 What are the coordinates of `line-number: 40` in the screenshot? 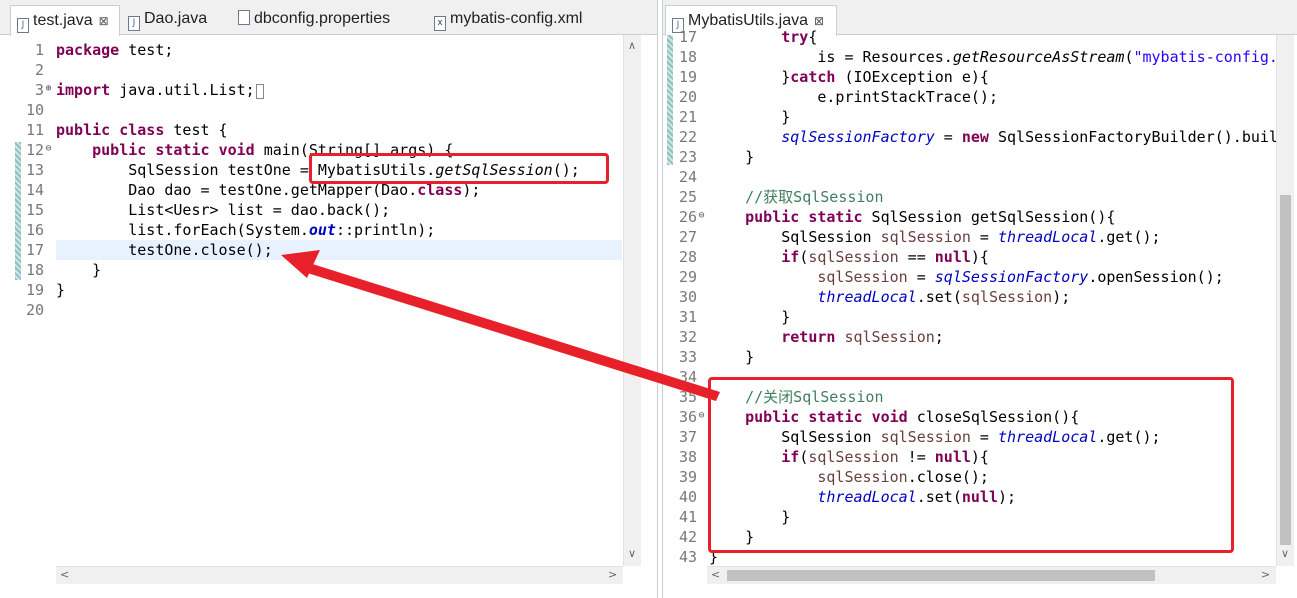 It's located at (687, 497).